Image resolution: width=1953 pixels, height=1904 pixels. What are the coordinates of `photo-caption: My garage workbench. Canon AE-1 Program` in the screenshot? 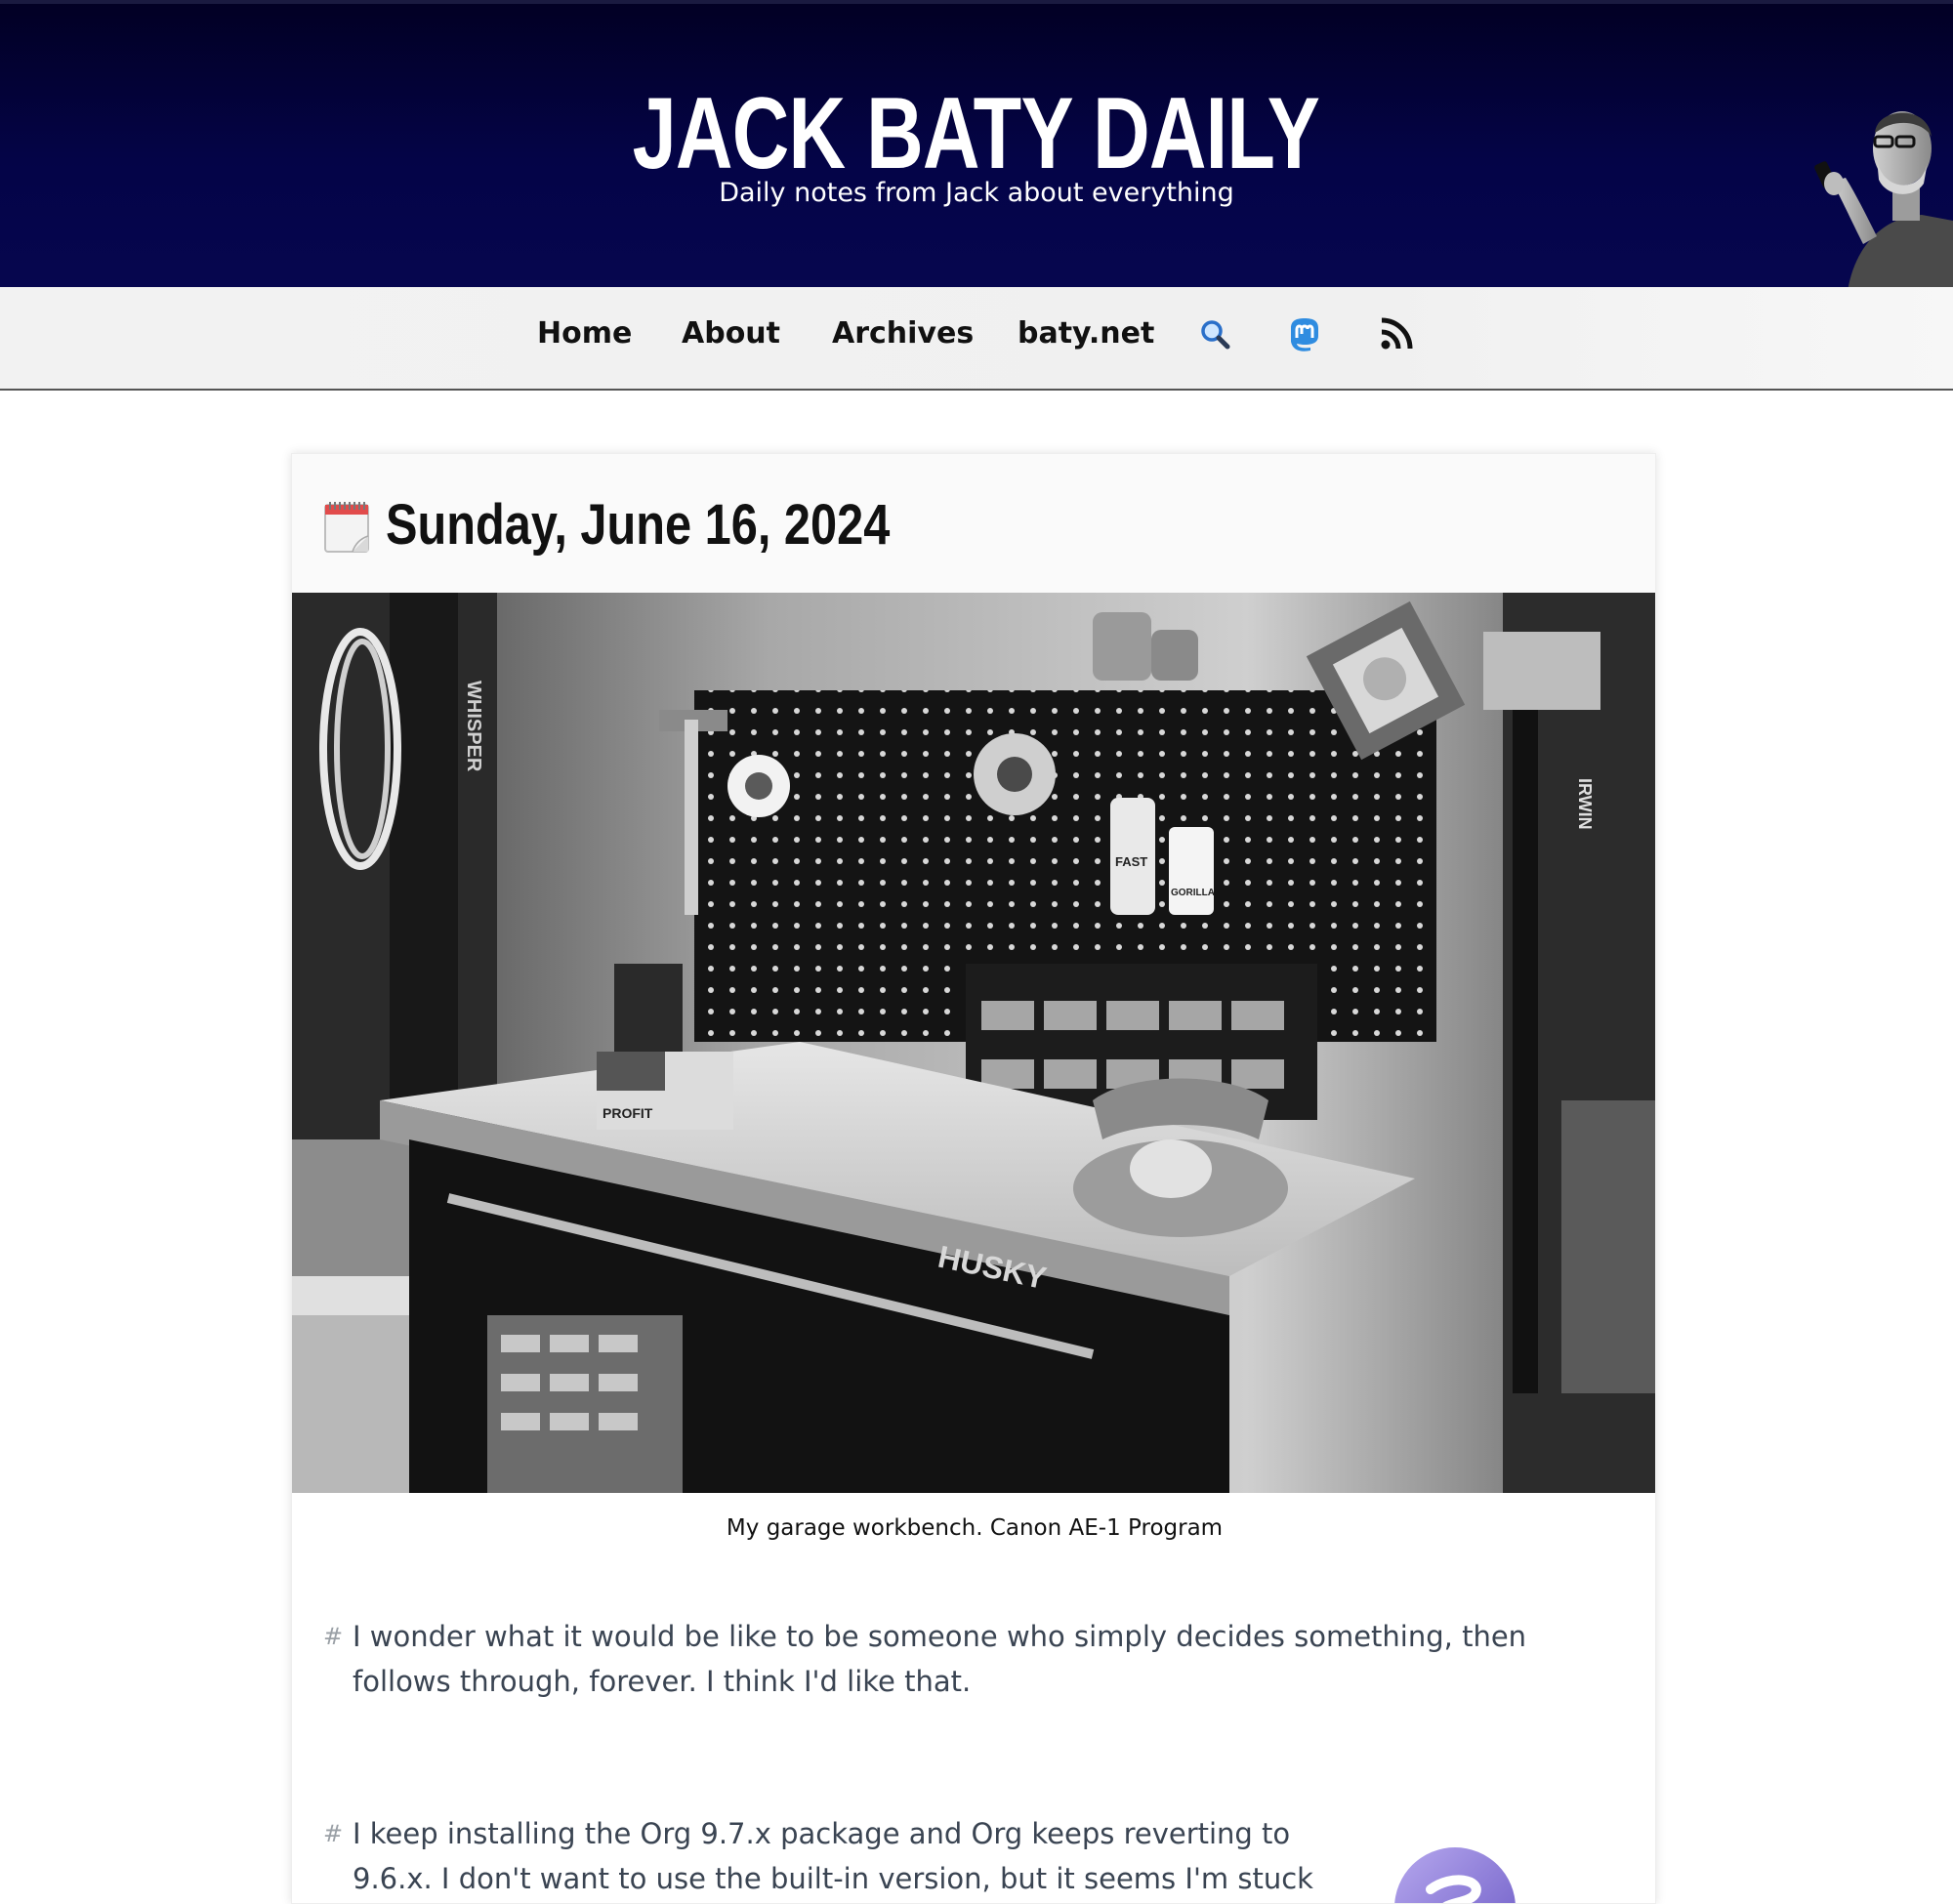 It's located at (975, 1528).